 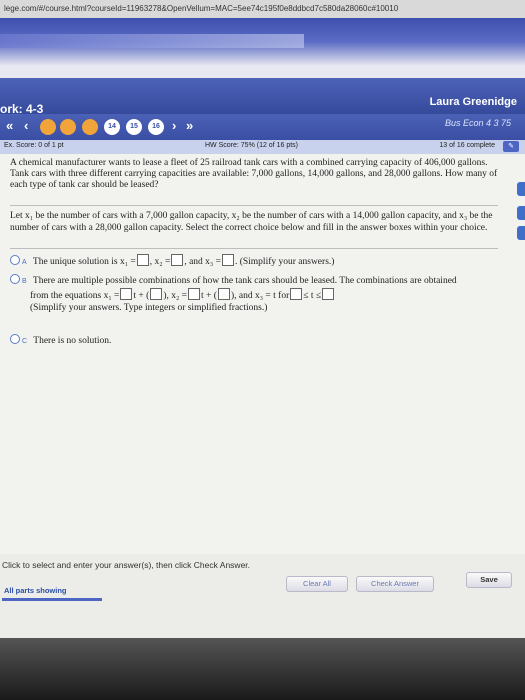 I want to click on screen-bezel, so click(x=262, y=669).